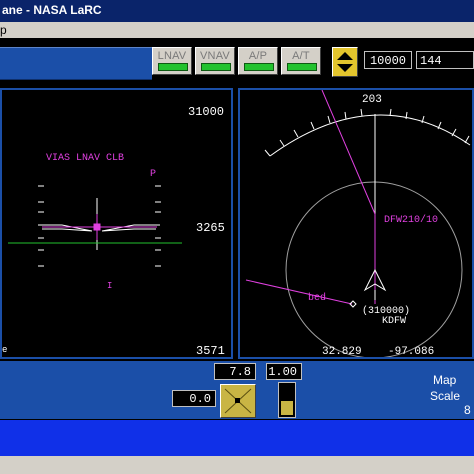  Describe the element at coordinates (370, 135) in the screenshot. I see `compass-arc` at that location.